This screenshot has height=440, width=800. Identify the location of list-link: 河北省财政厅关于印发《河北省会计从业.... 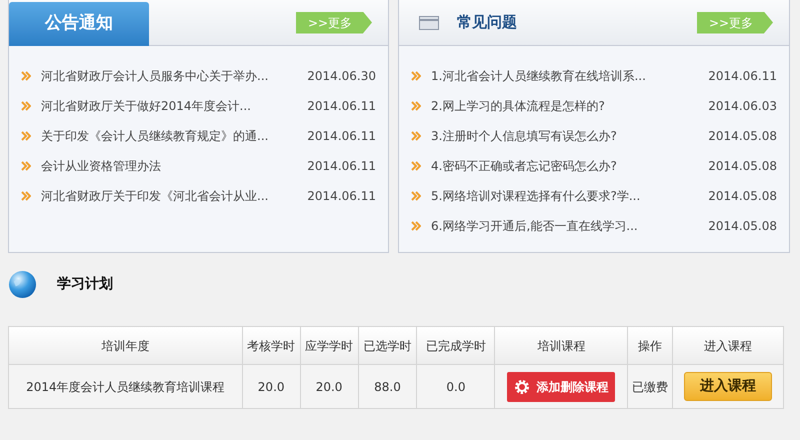
(169, 196).